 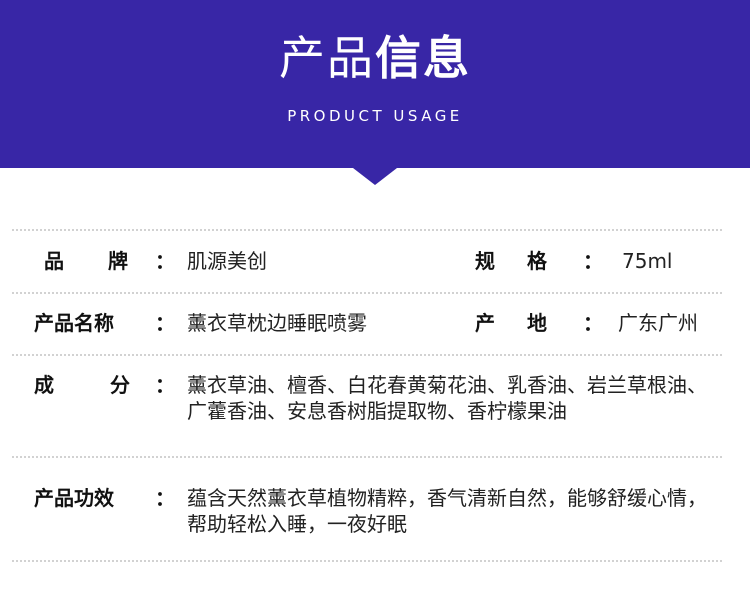 What do you see at coordinates (165, 498) in the screenshot?
I see `effect-colon: ：` at bounding box center [165, 498].